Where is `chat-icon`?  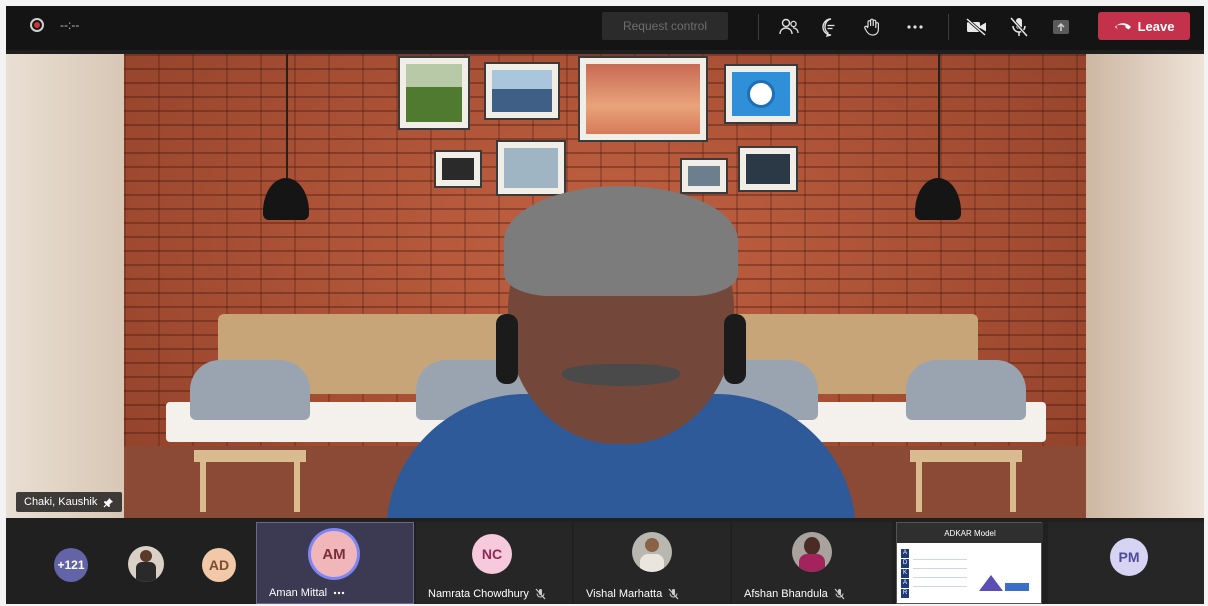
chat-icon is located at coordinates (831, 27).